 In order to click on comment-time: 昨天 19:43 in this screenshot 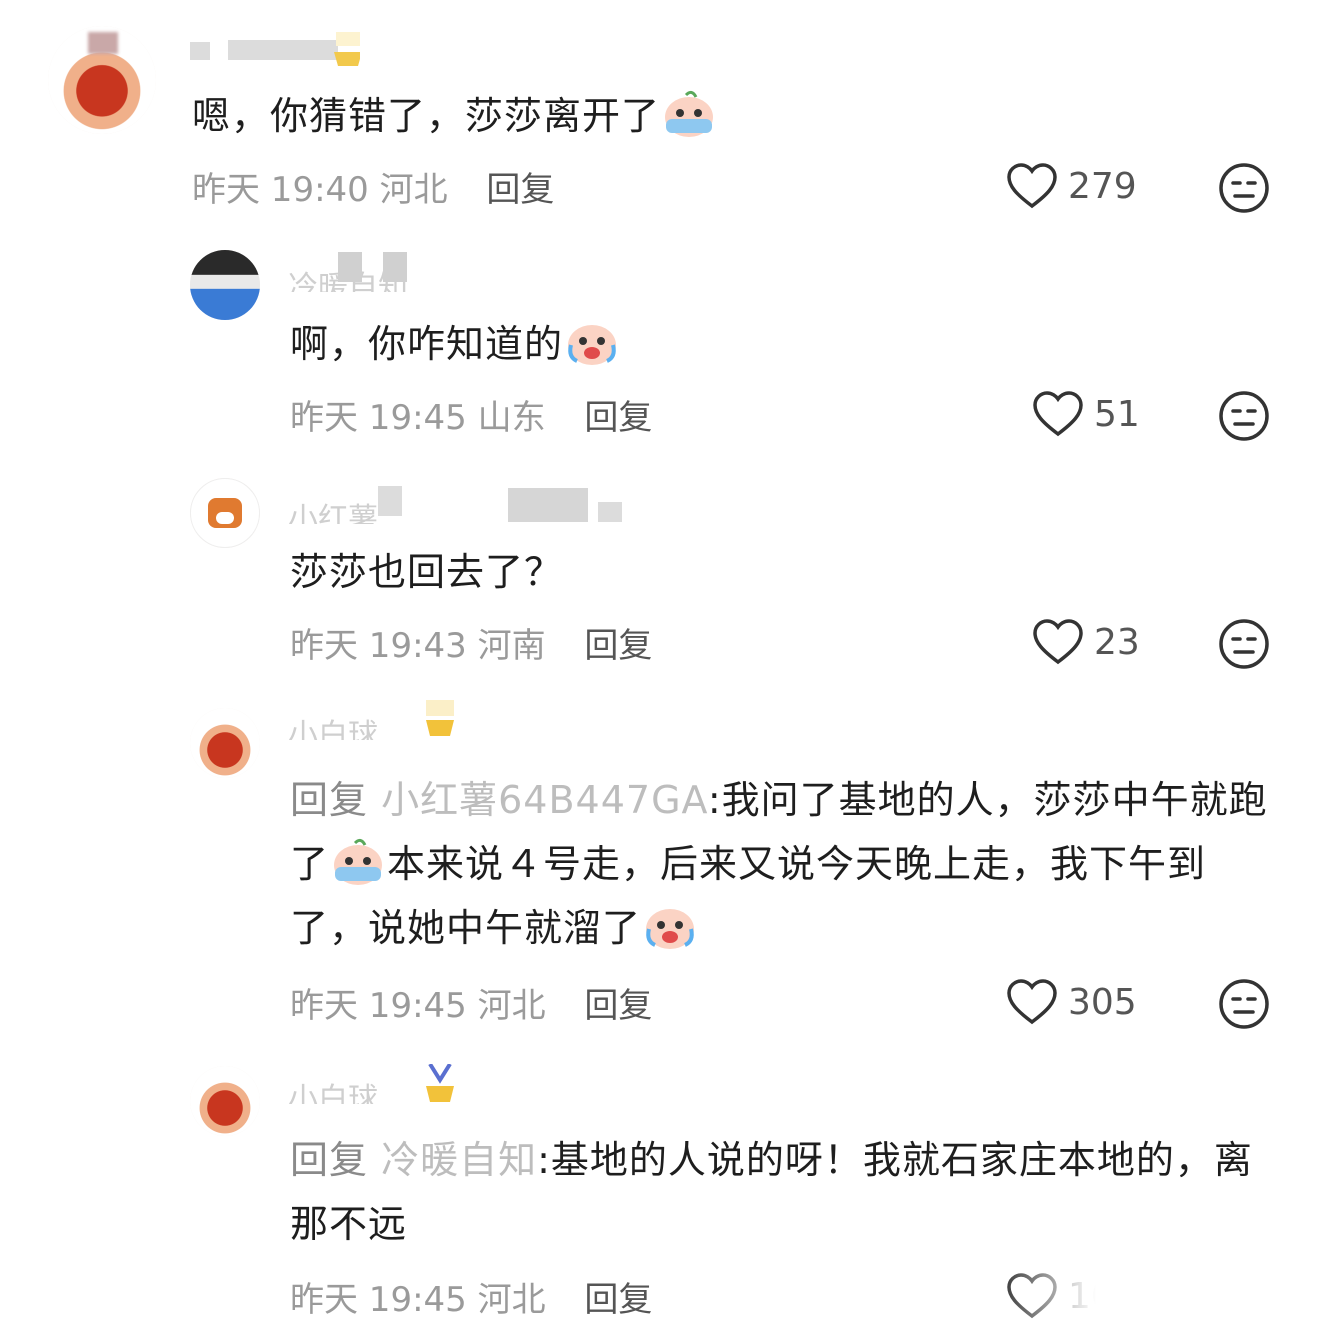, I will do `click(378, 646)`.